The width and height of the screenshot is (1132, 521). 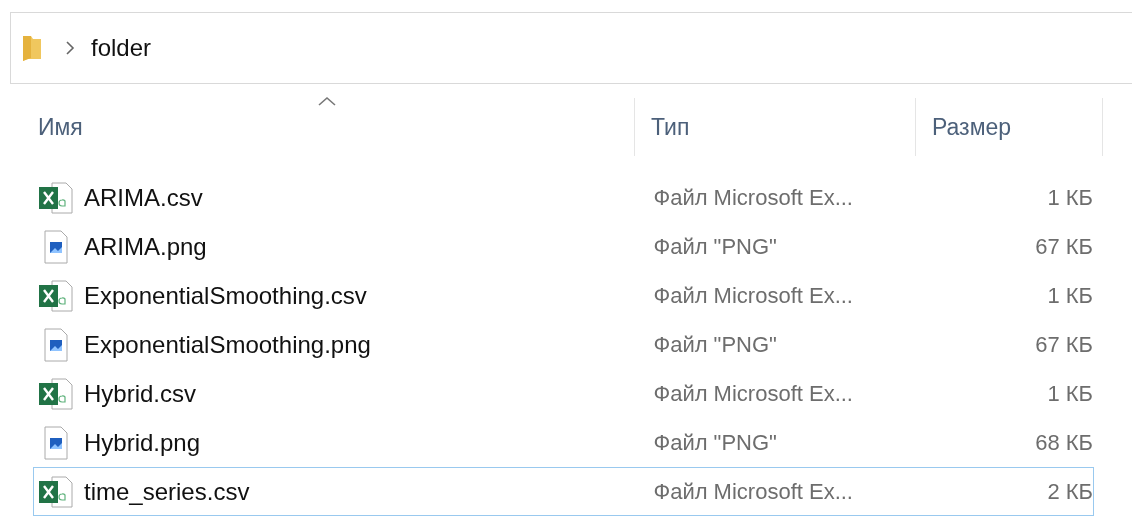 I want to click on file-name: ExponentialSmoothing.csv, so click(x=225, y=295).